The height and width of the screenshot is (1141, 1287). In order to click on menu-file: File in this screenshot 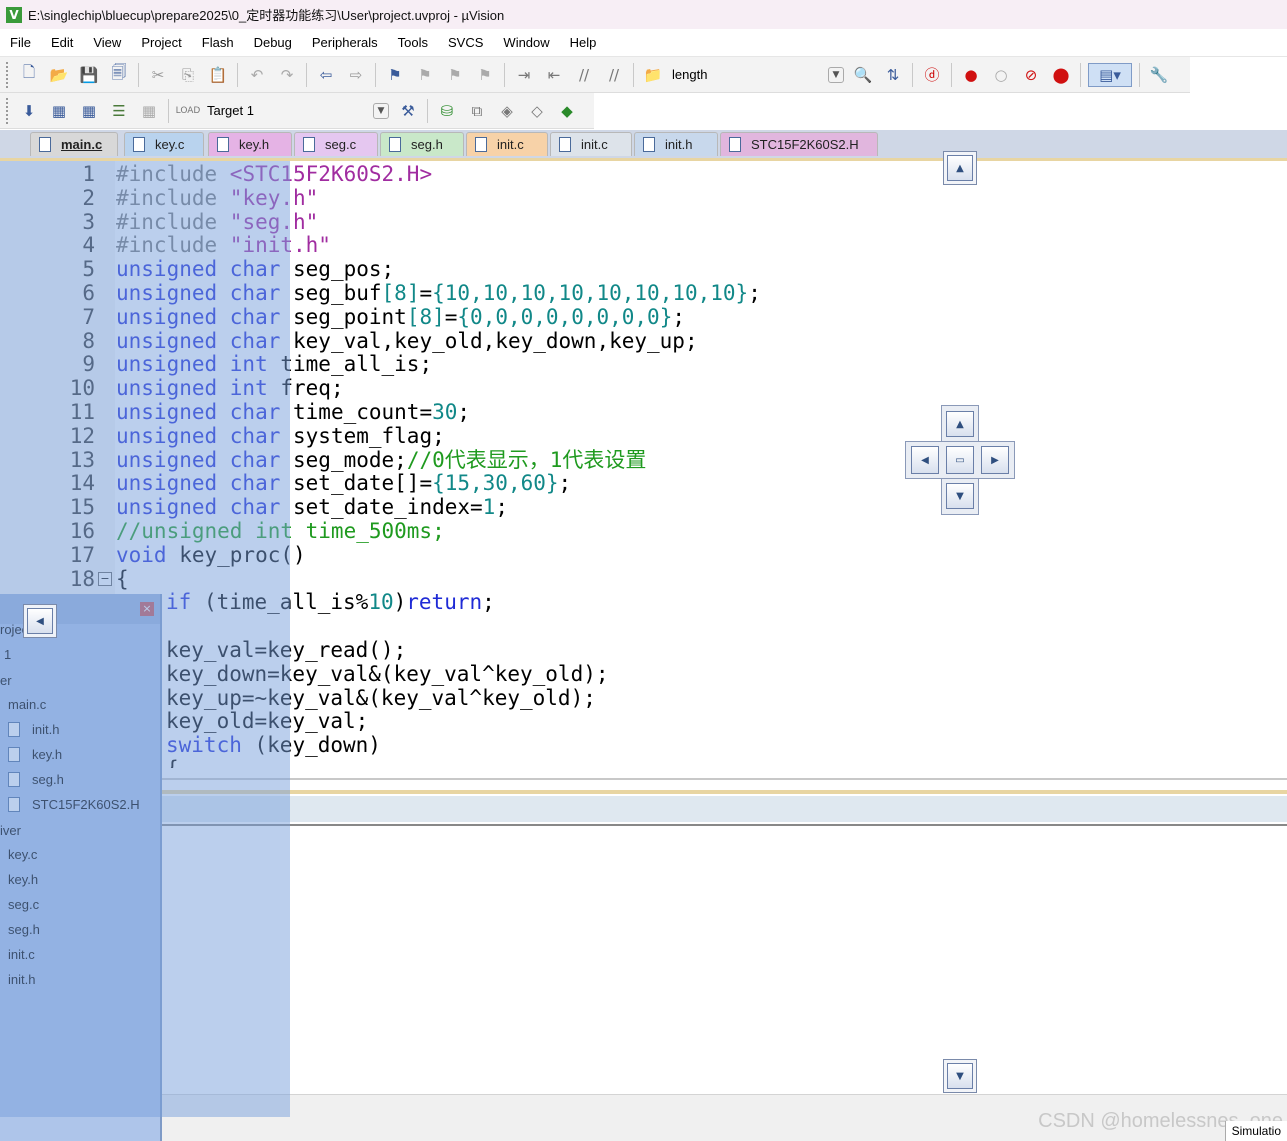, I will do `click(20, 43)`.